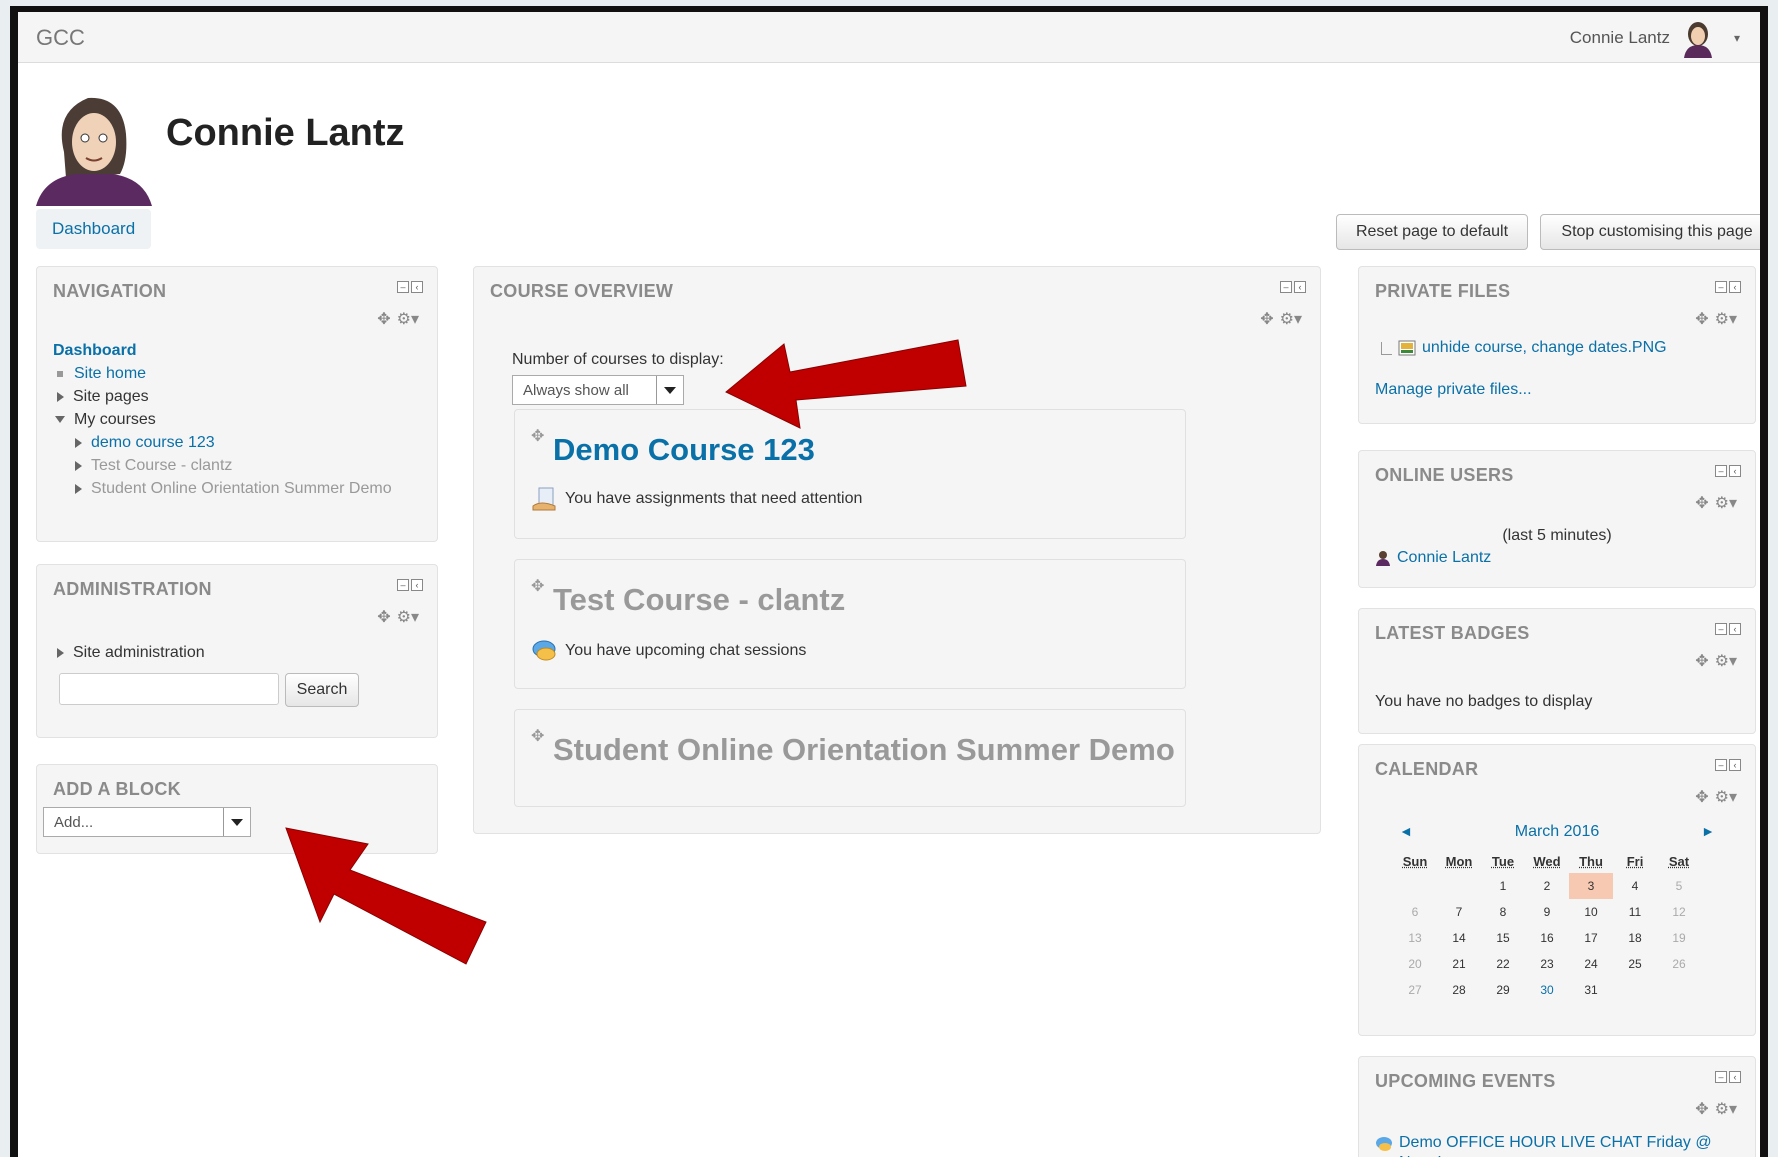 The image size is (1778, 1157). I want to click on calendar-day-cell: 27, so click(1415, 990).